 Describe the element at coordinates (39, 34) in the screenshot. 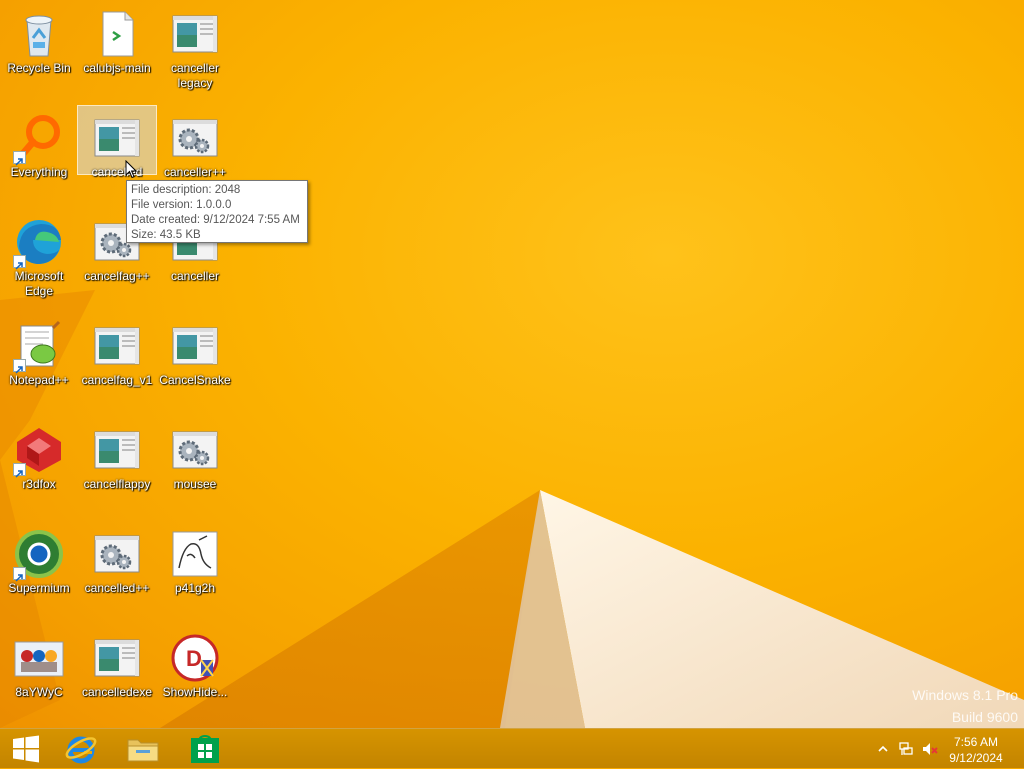

I see `recycle-icon` at that location.